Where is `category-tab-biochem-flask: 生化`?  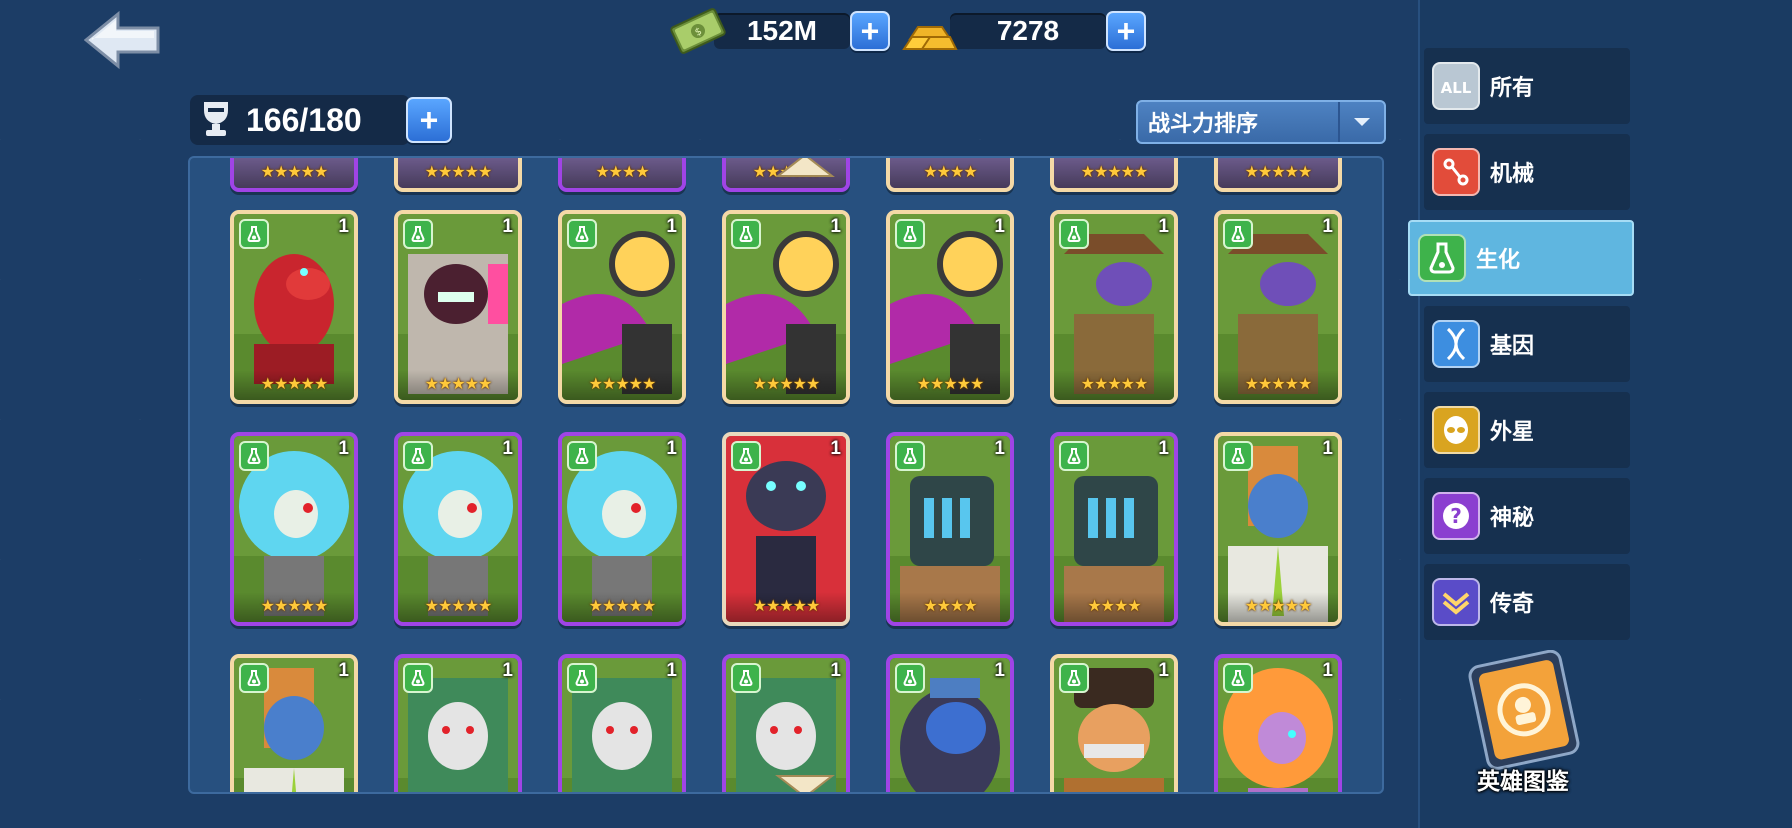
category-tab-biochem-flask: 生化 is located at coordinates (1521, 258).